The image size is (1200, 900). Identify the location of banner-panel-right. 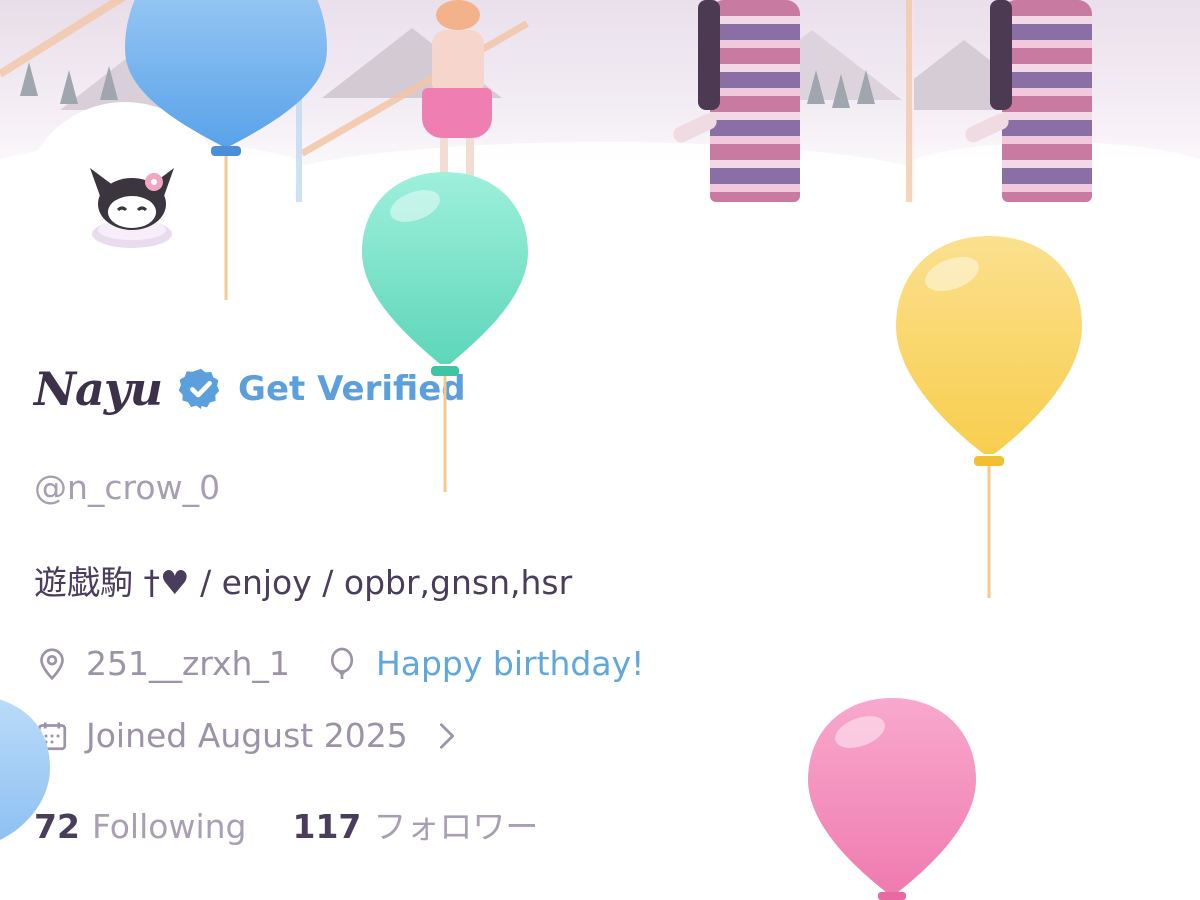
(1057, 101).